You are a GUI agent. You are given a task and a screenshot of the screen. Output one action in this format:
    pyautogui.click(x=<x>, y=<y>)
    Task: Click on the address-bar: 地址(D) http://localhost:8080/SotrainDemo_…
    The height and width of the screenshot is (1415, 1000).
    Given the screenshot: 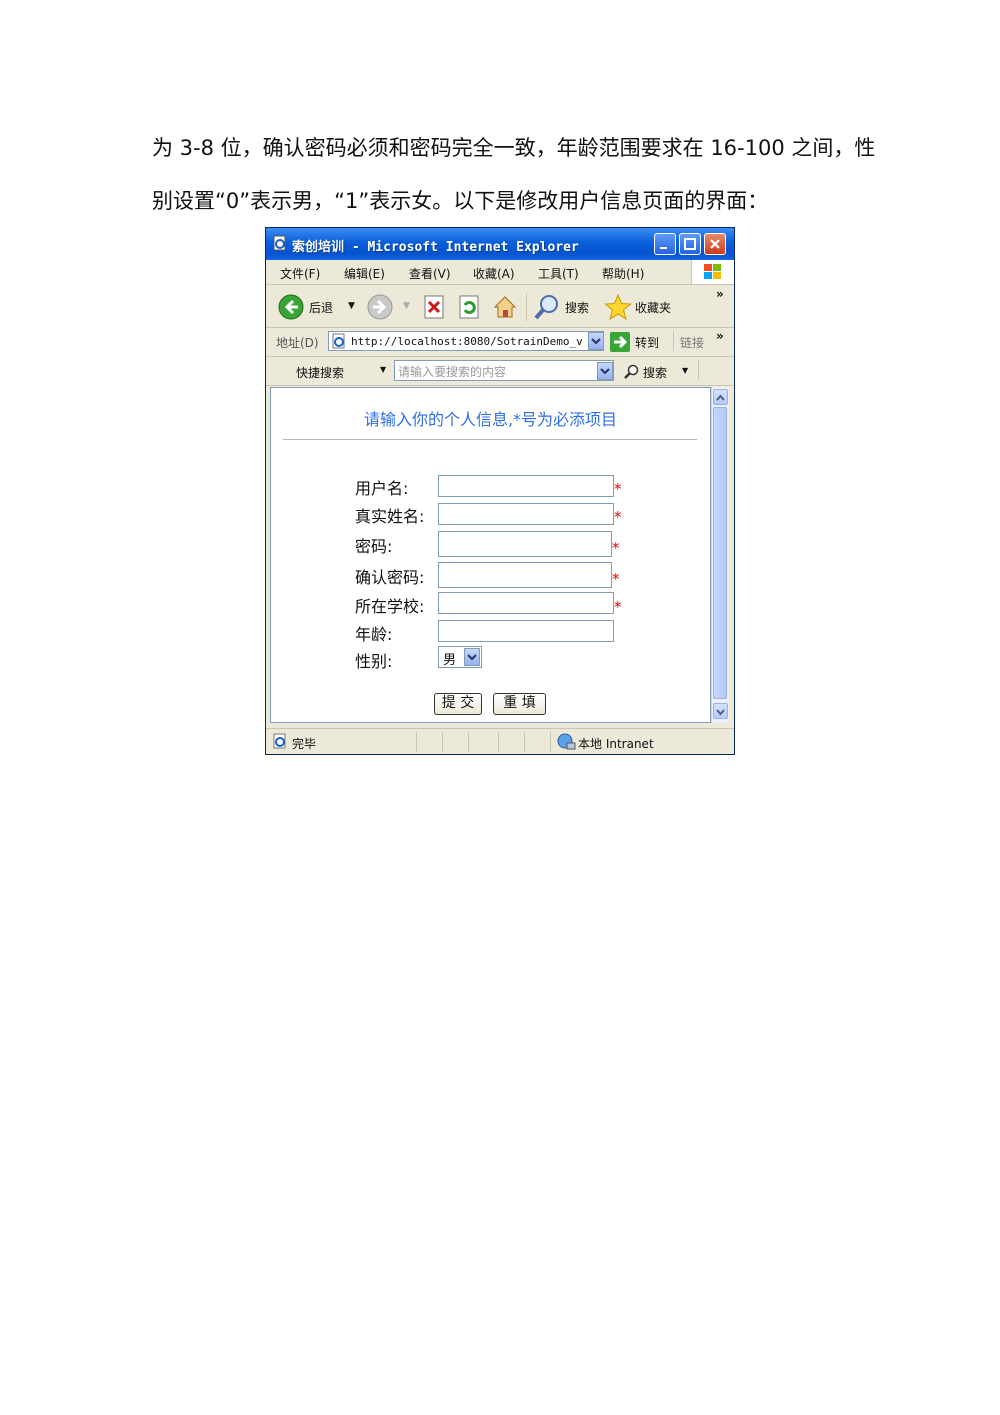 What is the action you would take?
    pyautogui.click(x=500, y=342)
    